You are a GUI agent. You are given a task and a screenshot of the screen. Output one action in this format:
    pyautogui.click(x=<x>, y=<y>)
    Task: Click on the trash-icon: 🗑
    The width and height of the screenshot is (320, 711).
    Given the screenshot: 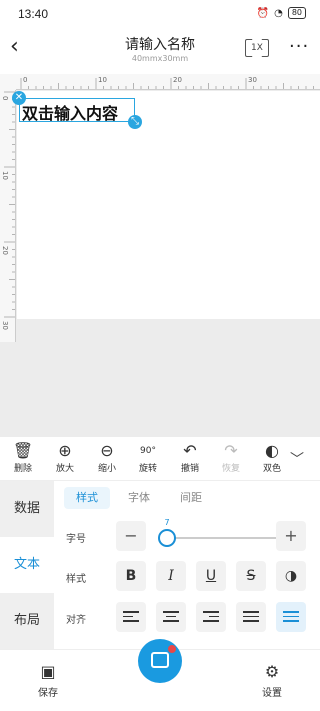 What is the action you would take?
    pyautogui.click(x=23, y=450)
    